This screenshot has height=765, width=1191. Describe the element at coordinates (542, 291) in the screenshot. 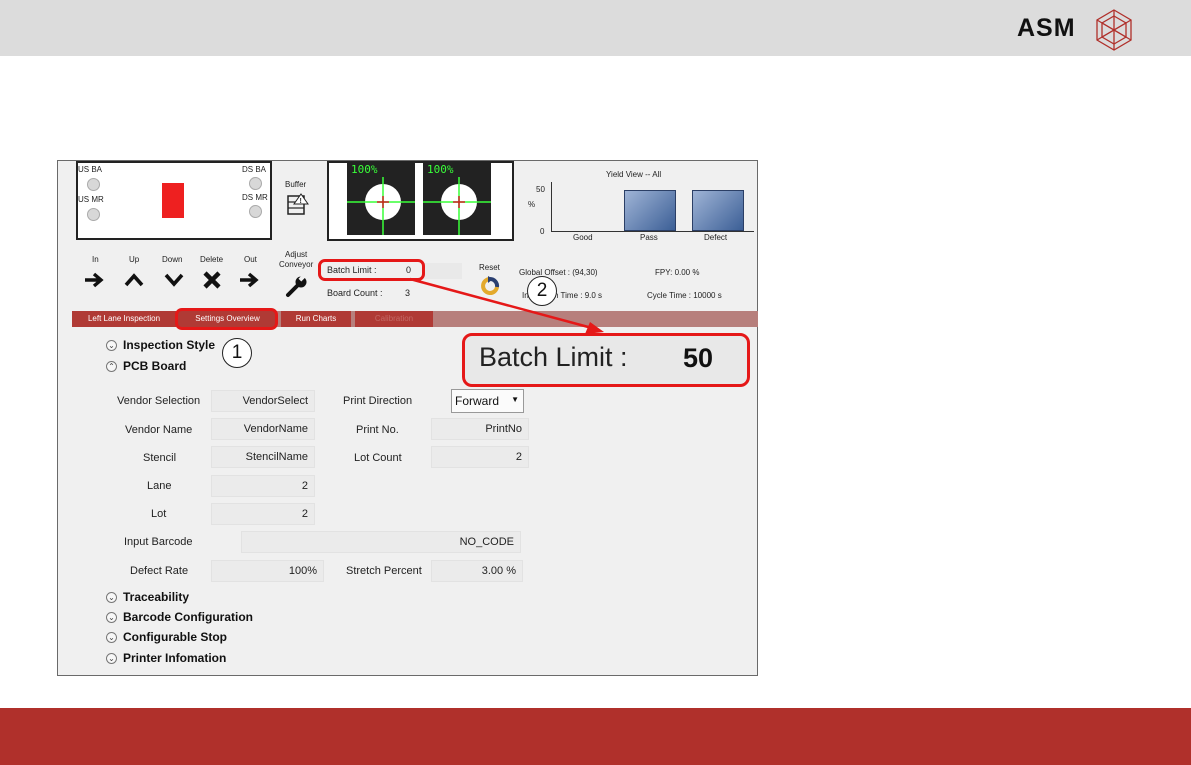

I see `callout-2: 2` at that location.